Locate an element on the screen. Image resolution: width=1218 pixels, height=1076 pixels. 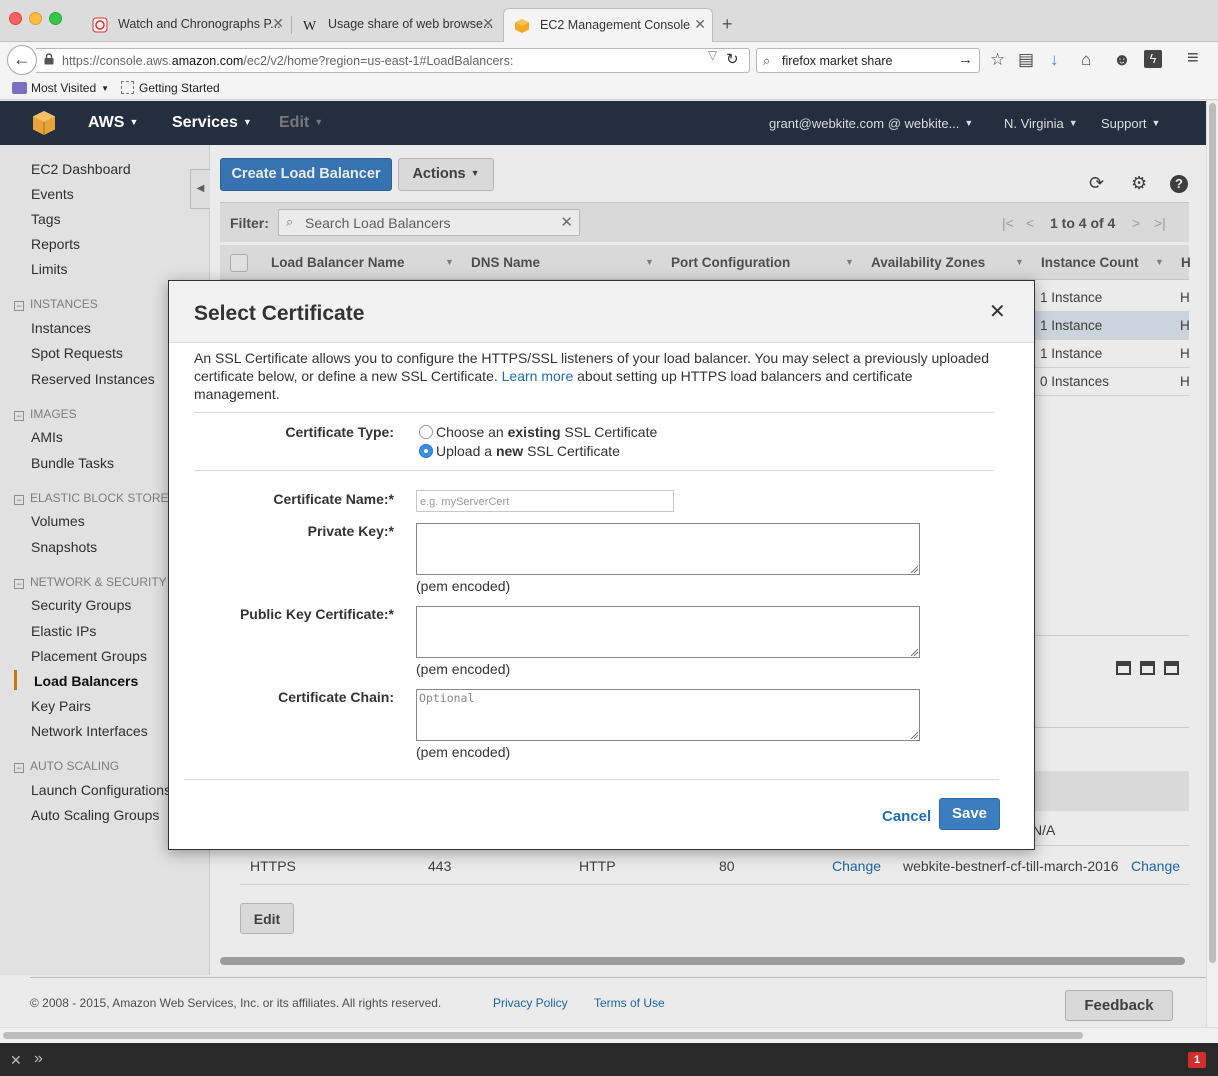
edit-menu: Edit ▼ is located at coordinates (301, 123).